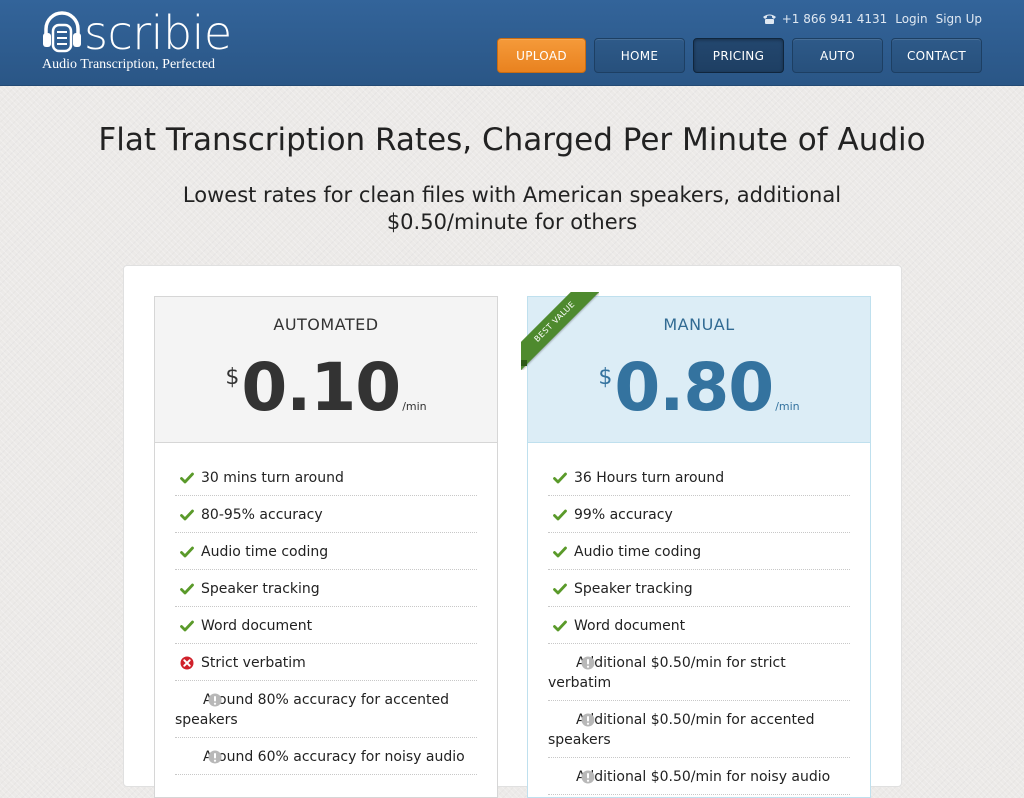 This screenshot has width=1024, height=798. I want to click on feature-item: 36 Hours turn around, so click(699, 477).